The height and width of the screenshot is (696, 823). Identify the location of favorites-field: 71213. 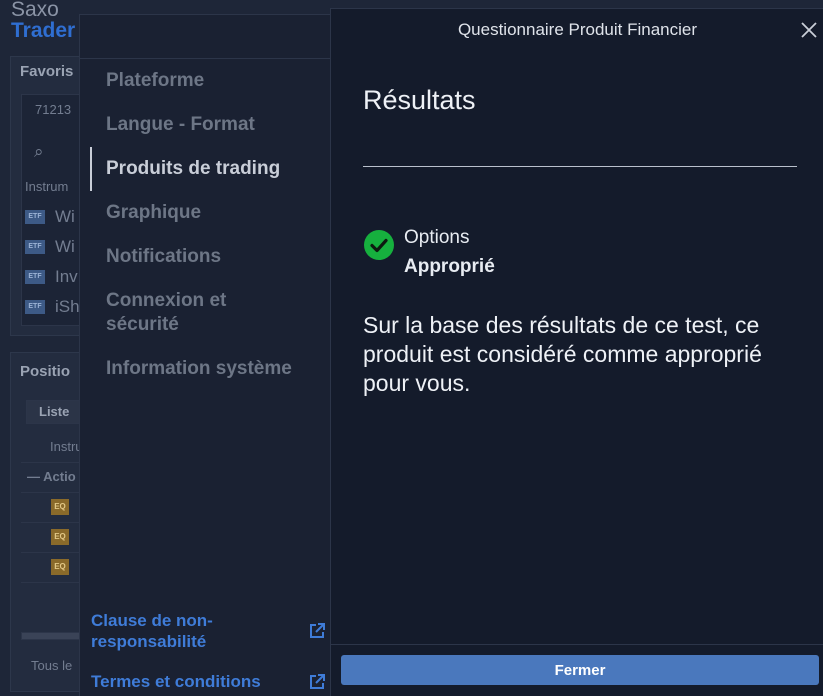
(53, 109).